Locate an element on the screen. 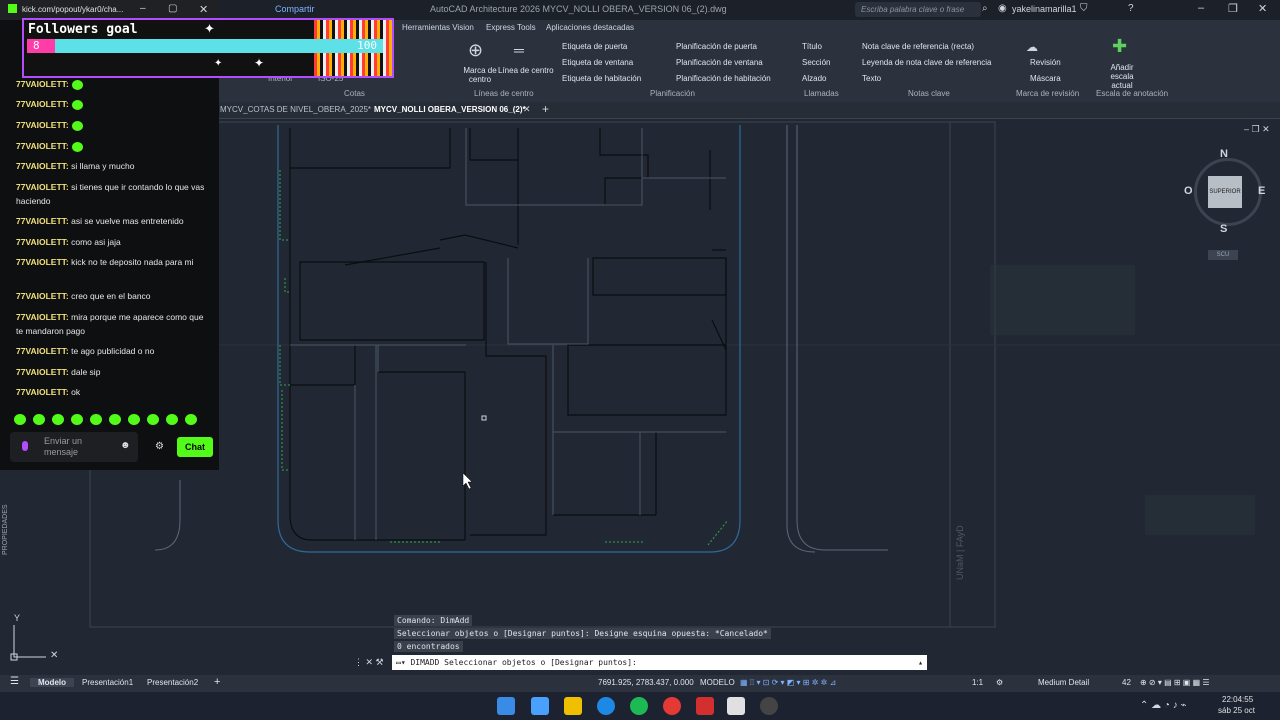 This screenshot has width=1280, height=720. window-schedule-button: Planificación de ventana is located at coordinates (719, 62).